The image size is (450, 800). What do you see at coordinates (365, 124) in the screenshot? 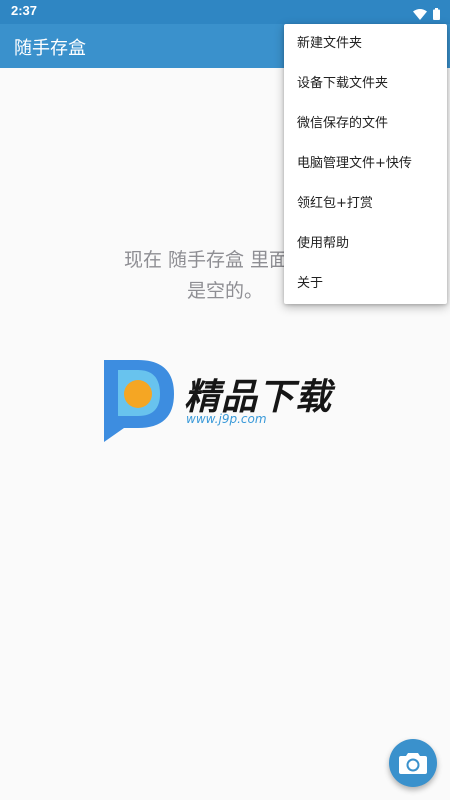
I see `menu-item-wechat-files: 微信保存的文件` at bounding box center [365, 124].